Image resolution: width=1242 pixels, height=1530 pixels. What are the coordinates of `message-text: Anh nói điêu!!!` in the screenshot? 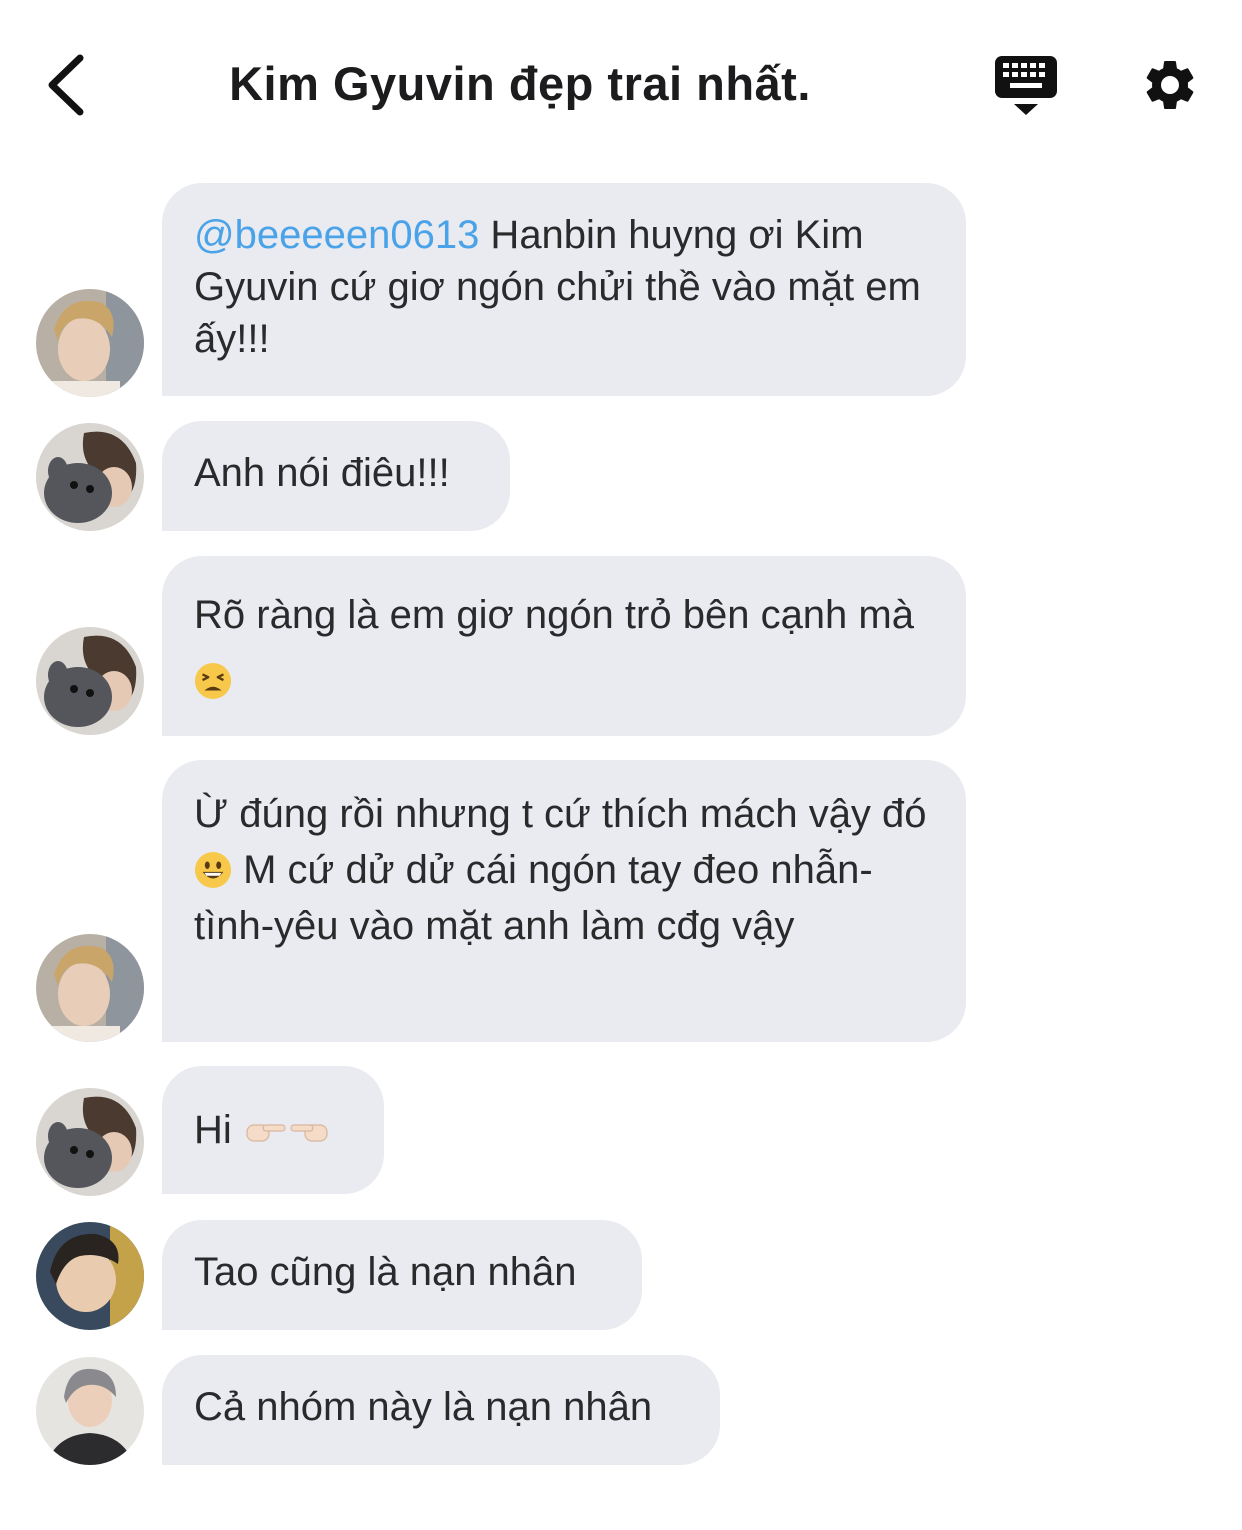 It's located at (322, 473).